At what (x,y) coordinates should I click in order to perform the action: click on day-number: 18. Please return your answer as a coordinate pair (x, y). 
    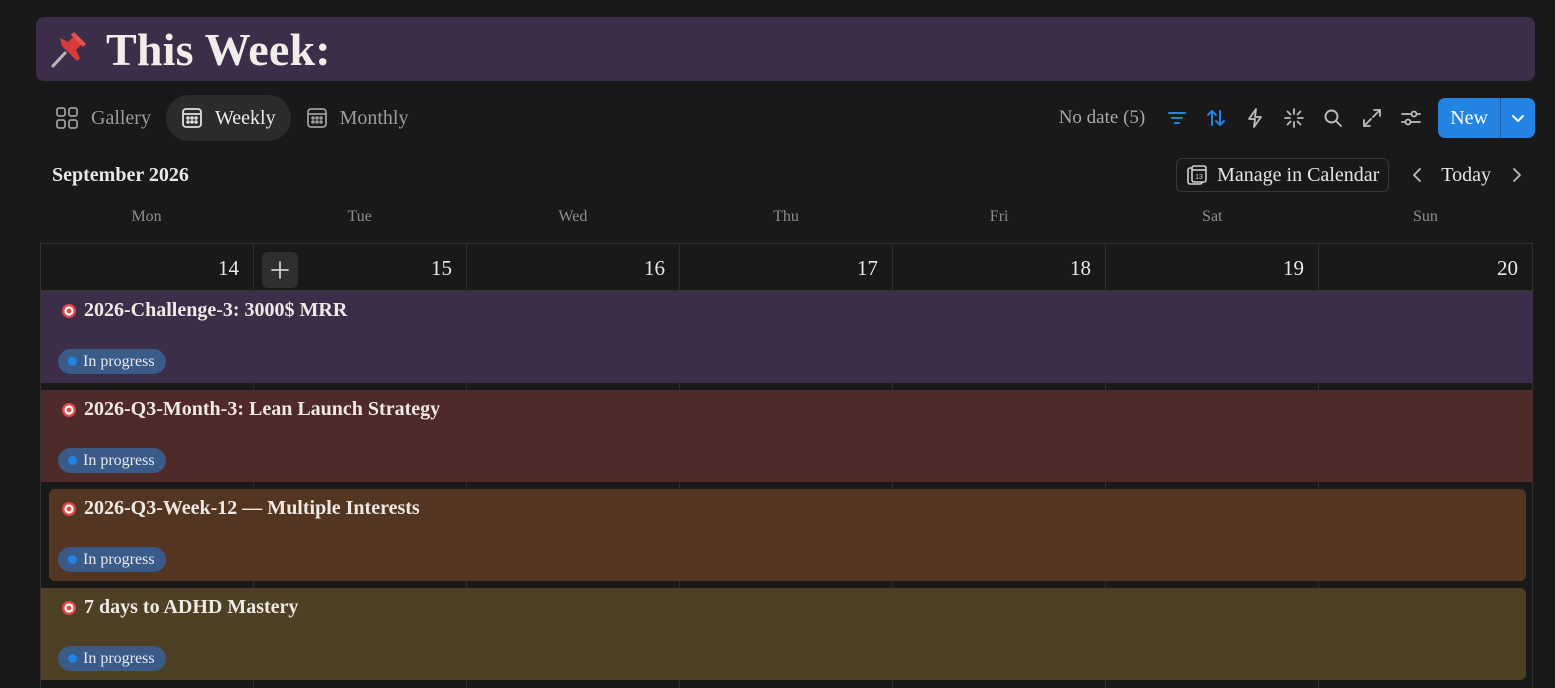
    Looking at the image, I should click on (1080, 268).